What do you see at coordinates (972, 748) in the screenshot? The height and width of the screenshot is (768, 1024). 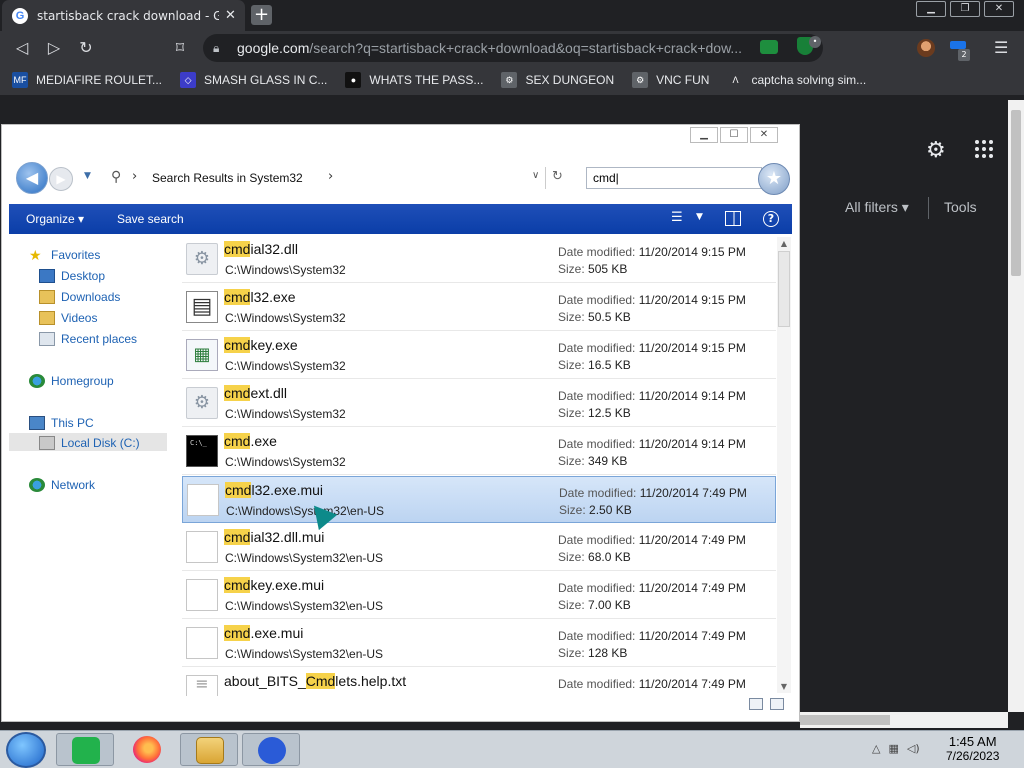 I see `system-clock: 1:45 AM 7/26/2023` at bounding box center [972, 748].